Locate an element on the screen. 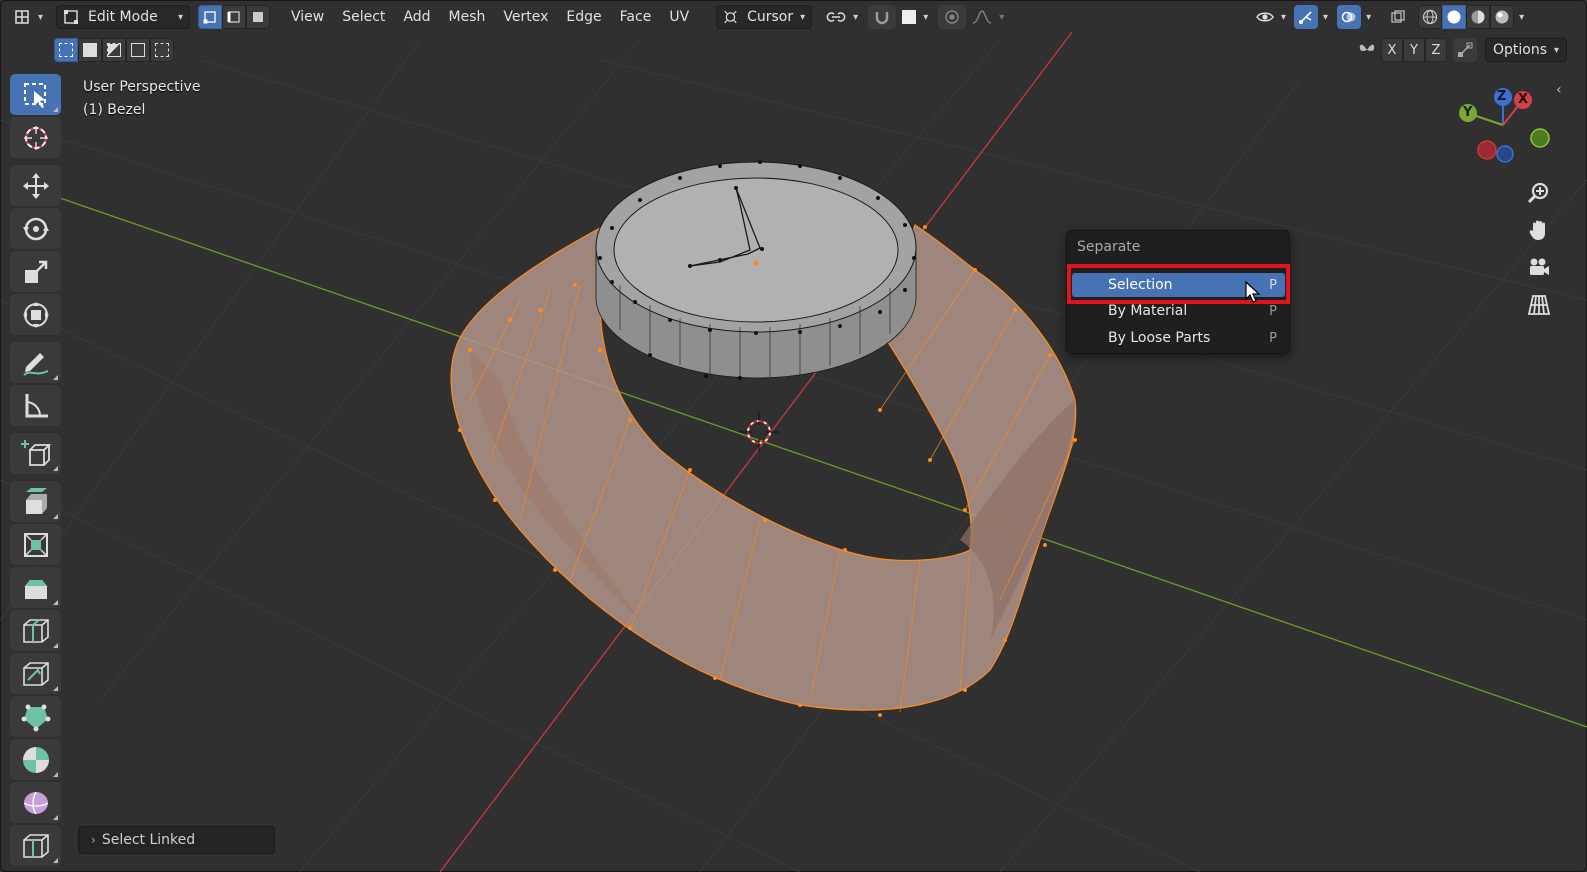 Image resolution: width=1587 pixels, height=872 pixels. tool-measure is located at coordinates (35, 405).